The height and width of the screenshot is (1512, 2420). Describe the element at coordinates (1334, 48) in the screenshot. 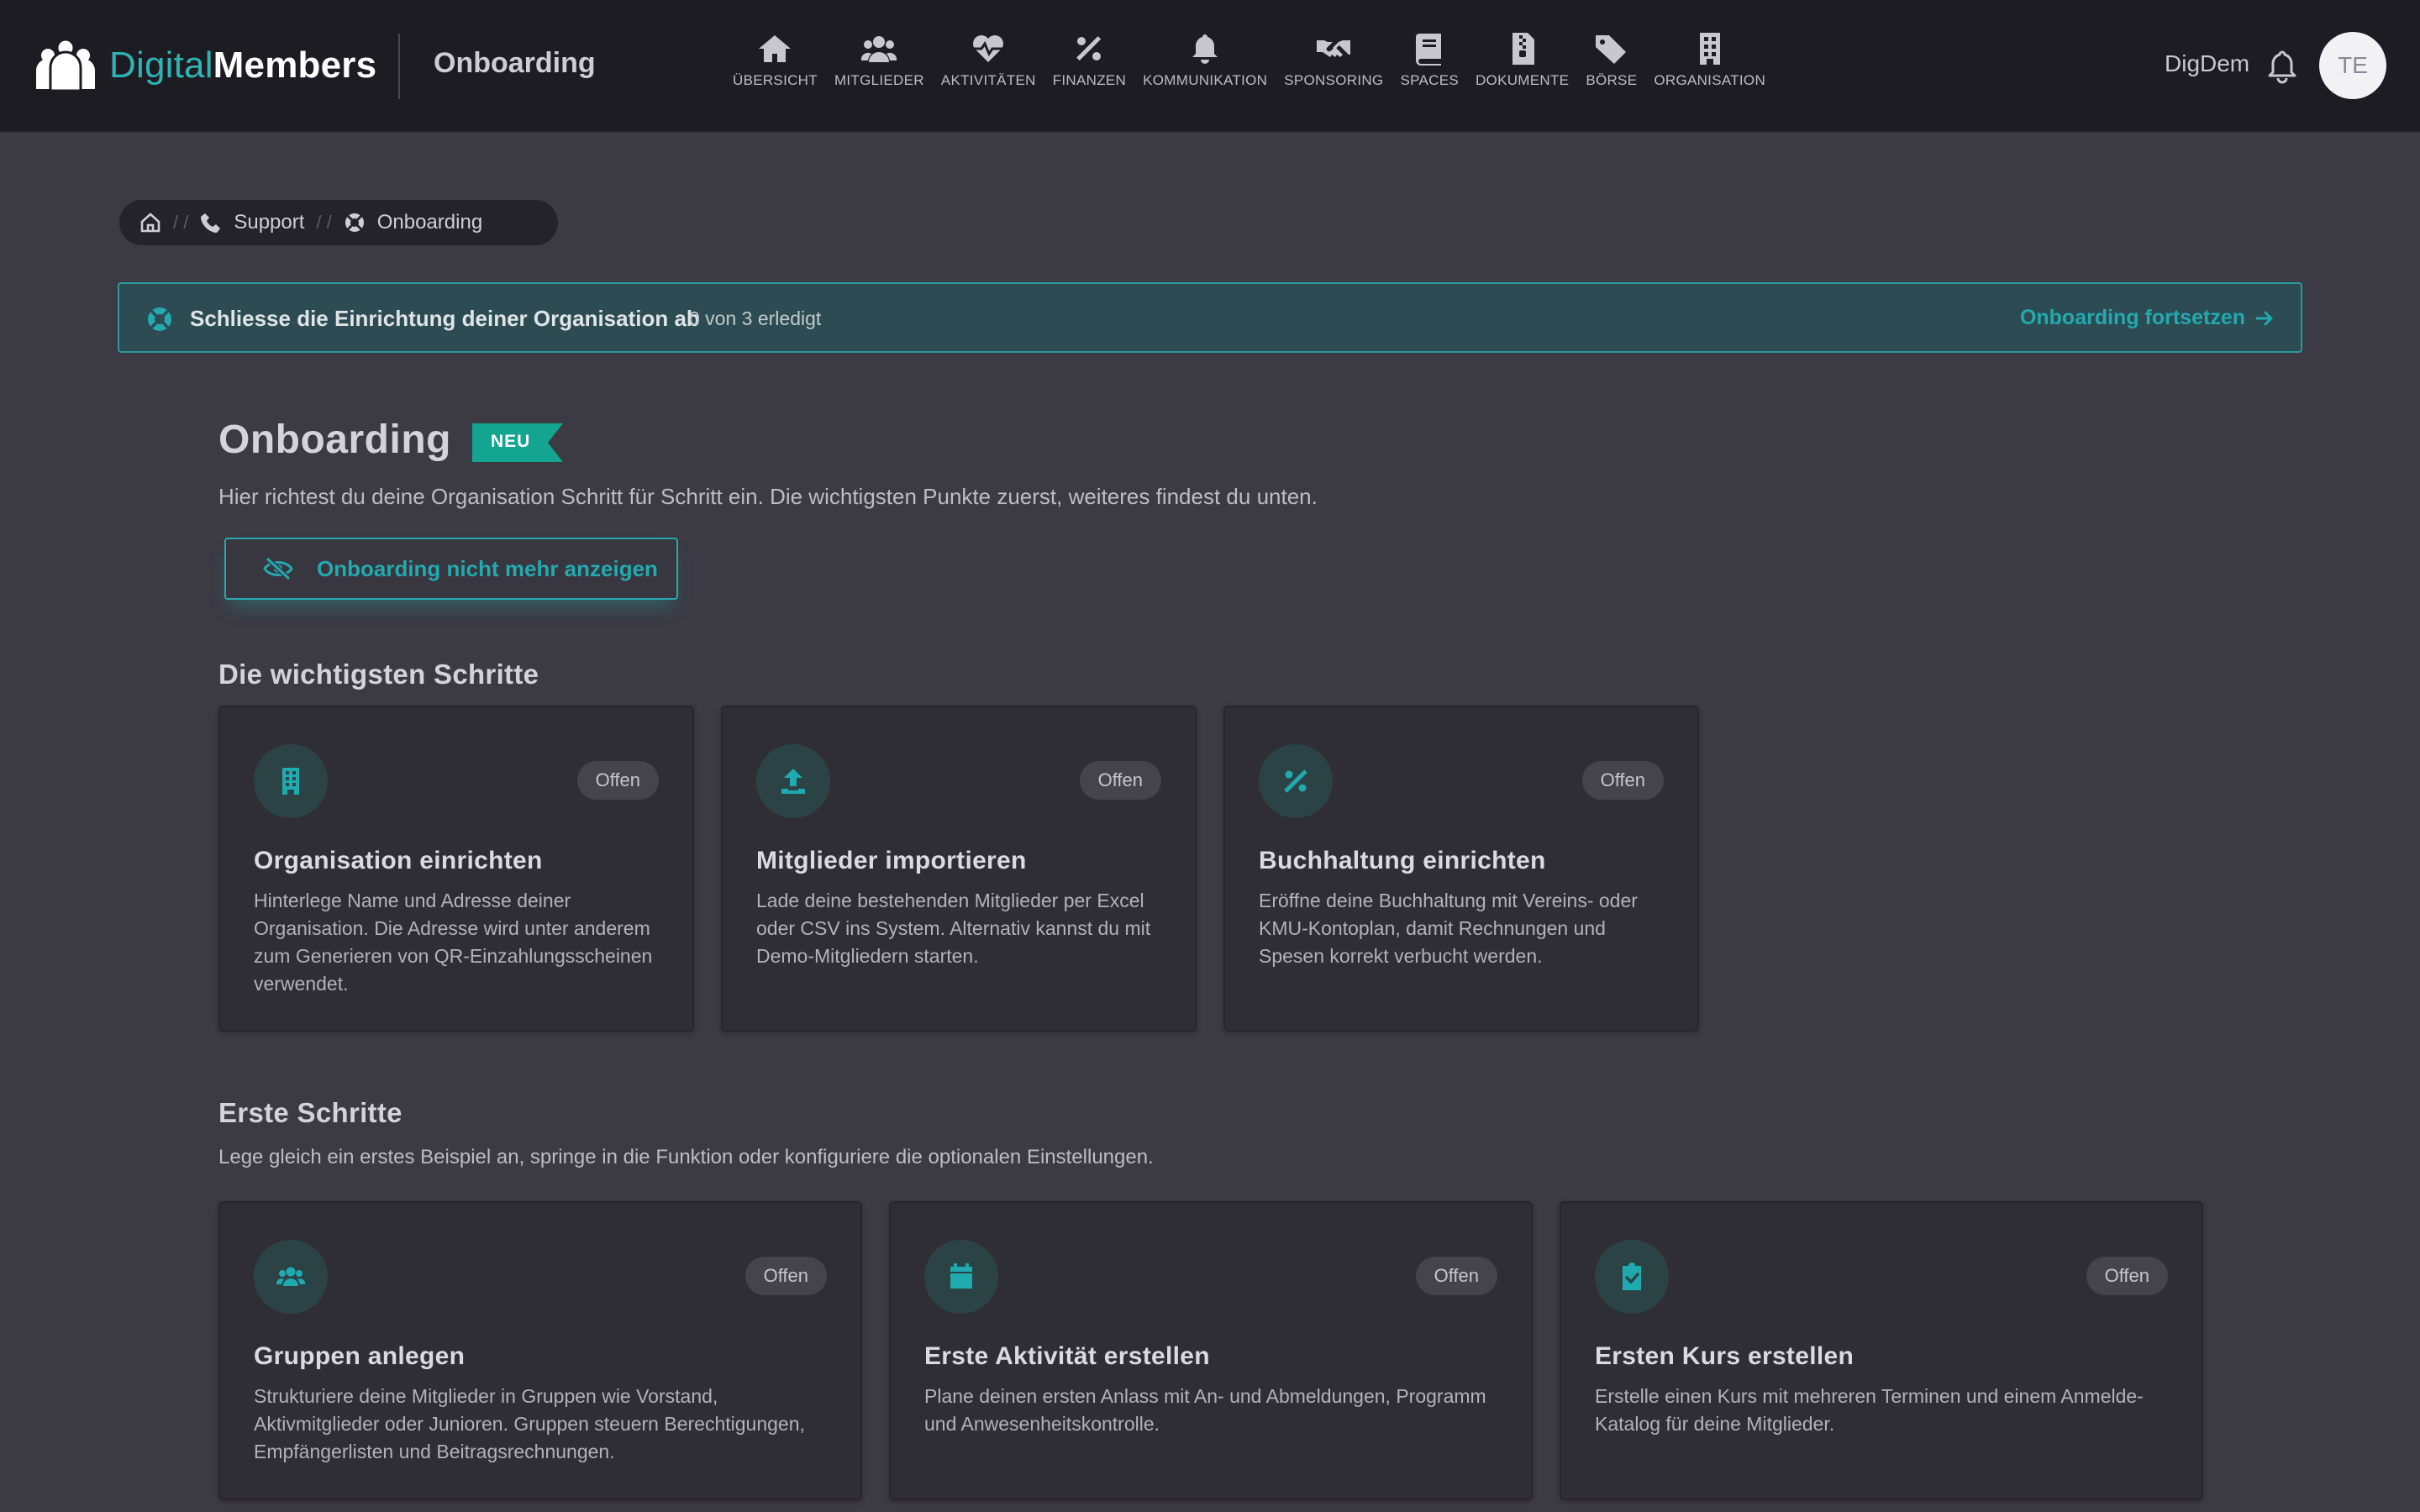

I see `handshake-icon` at that location.